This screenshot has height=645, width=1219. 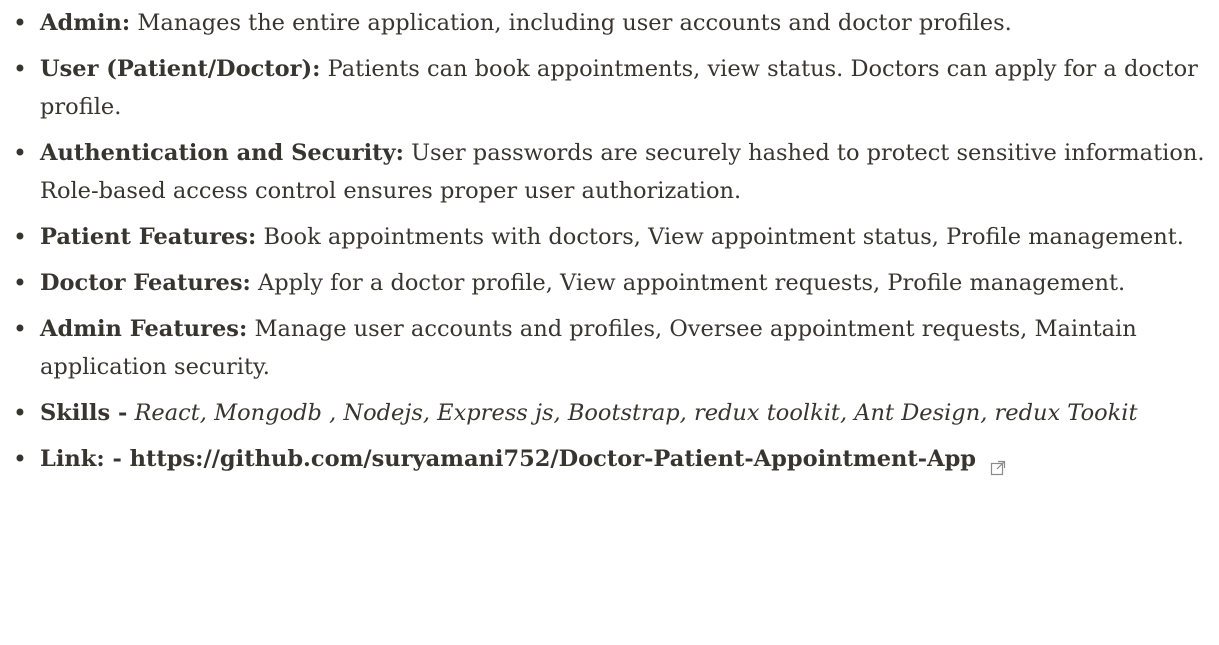 I want to click on item-label: User (Patient/Doctor):, so click(x=180, y=69).